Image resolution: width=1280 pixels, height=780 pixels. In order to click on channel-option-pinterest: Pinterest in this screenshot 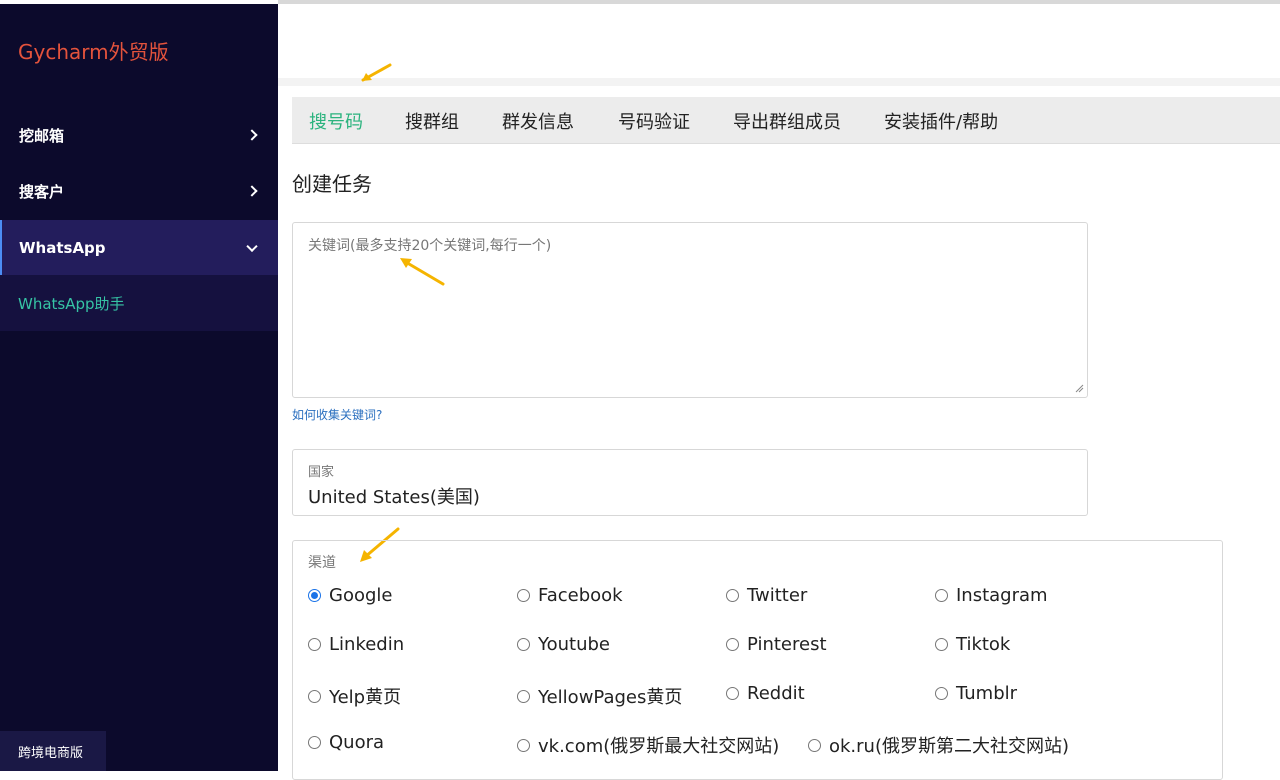, I will do `click(776, 644)`.